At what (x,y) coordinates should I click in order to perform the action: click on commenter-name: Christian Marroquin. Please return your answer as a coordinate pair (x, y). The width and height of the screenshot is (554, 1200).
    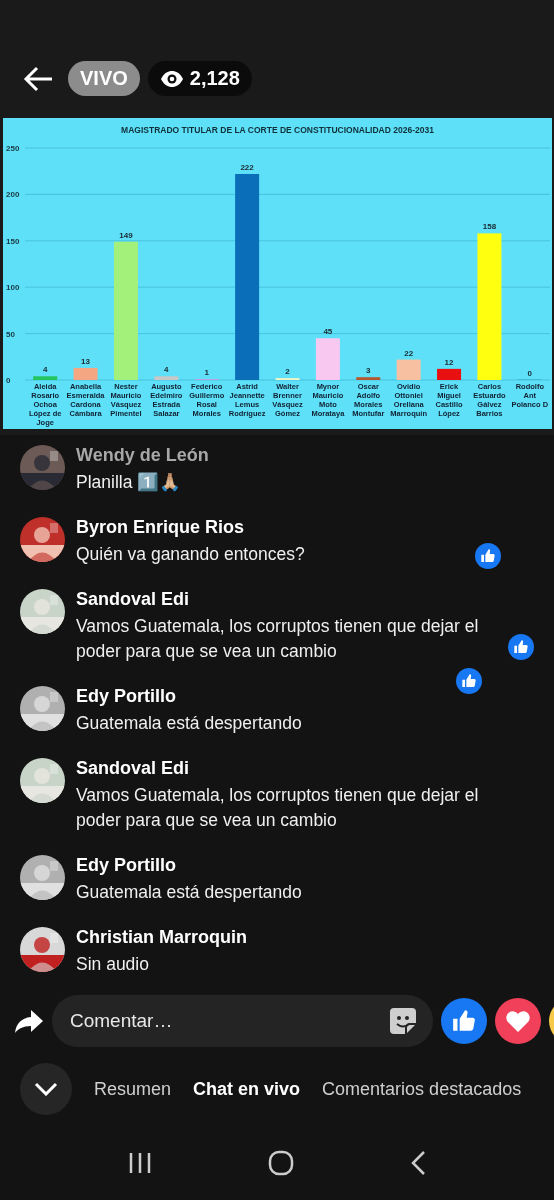
    Looking at the image, I should click on (161, 937).